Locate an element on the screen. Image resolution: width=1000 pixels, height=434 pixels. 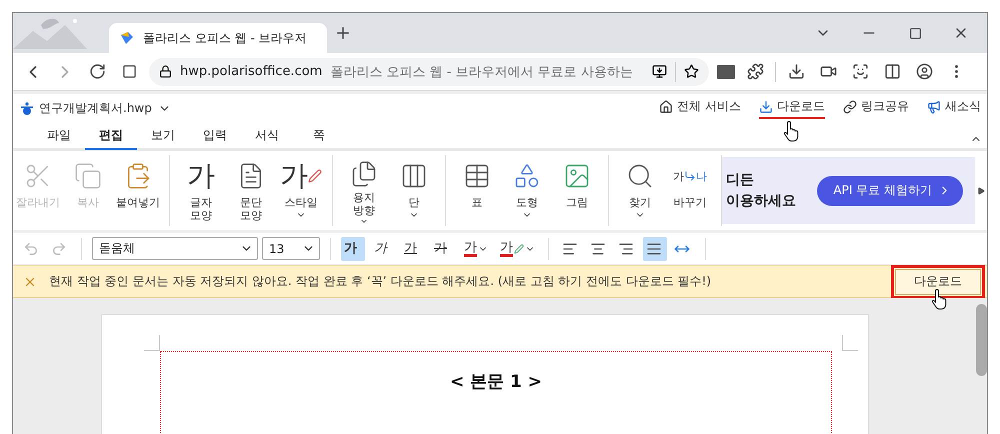
tab-title: 폴라리스 오피스 웹 - 브라우저 is located at coordinates (225, 38).